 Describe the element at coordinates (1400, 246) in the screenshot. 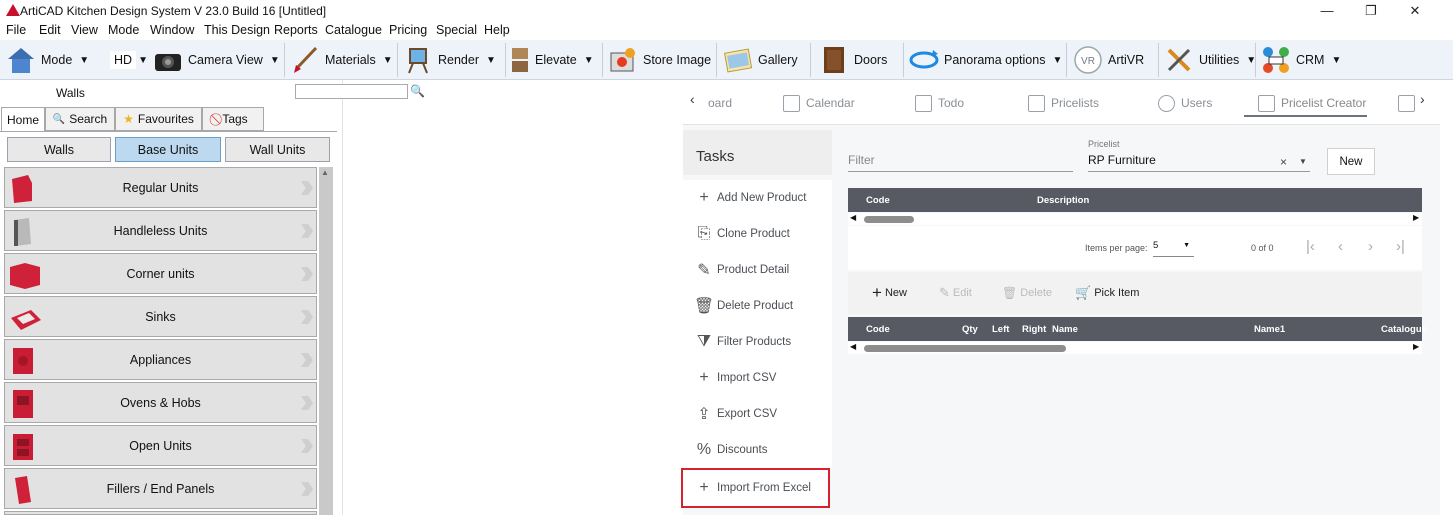

I see `last-page-icon: ›|` at that location.